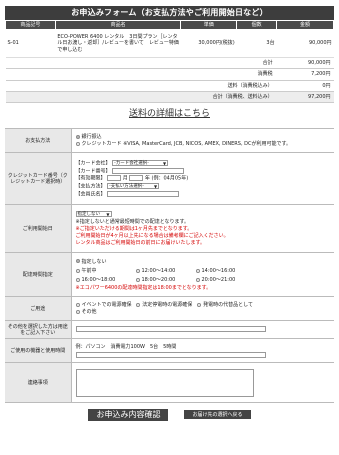  I want to click on card-company-line: 【カード会社】 -カード会社選択- ▼, so click(203, 163).